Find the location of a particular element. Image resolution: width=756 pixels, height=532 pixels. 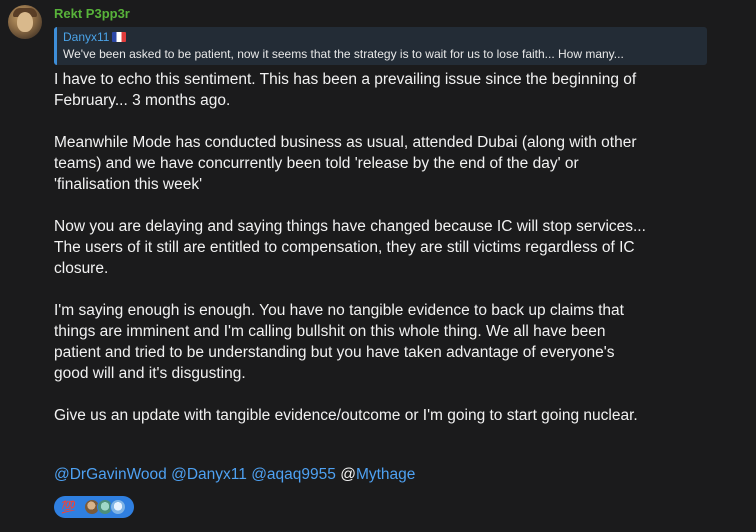

mention-link: Mythage is located at coordinates (385, 474).